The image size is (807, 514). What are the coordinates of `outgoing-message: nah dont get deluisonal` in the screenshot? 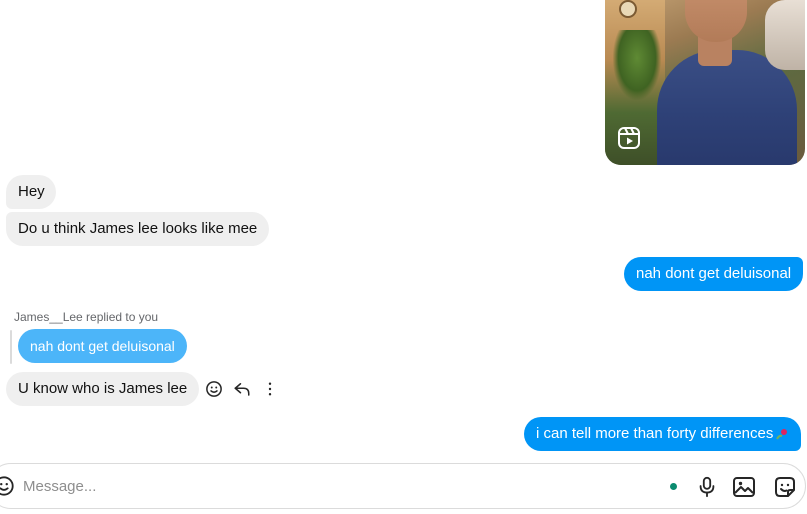 It's located at (714, 274).